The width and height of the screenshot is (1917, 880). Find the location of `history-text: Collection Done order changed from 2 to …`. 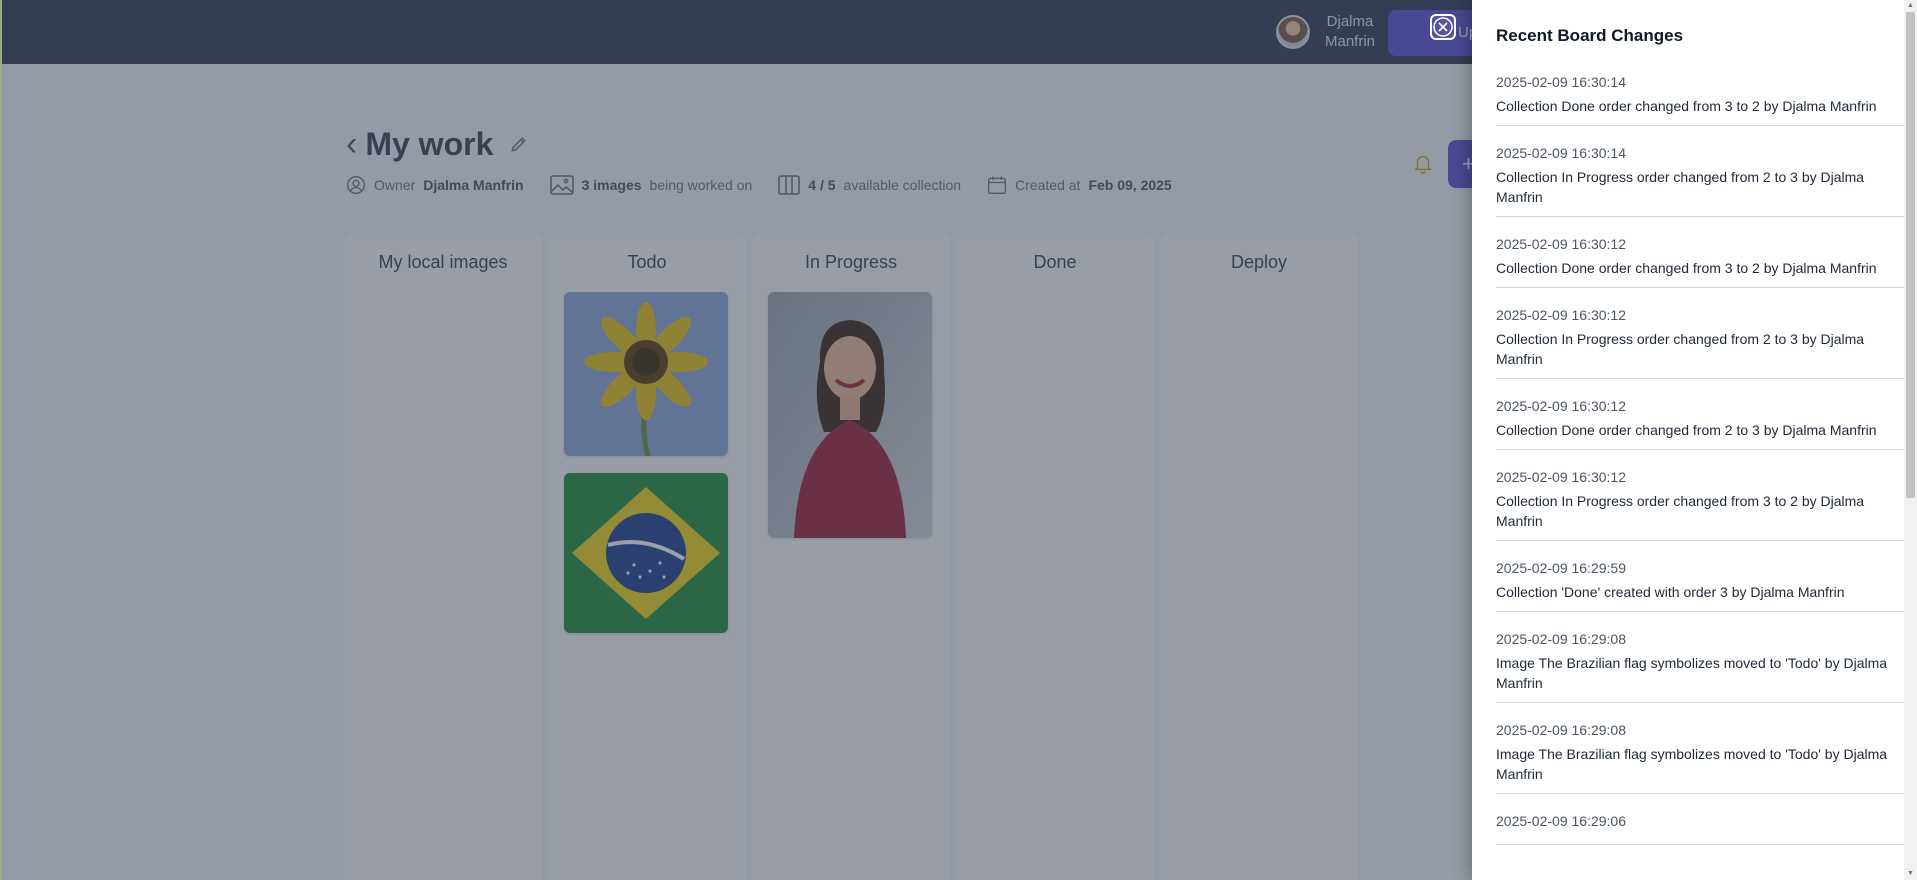

history-text: Collection Done order changed from 2 to … is located at coordinates (1686, 430).